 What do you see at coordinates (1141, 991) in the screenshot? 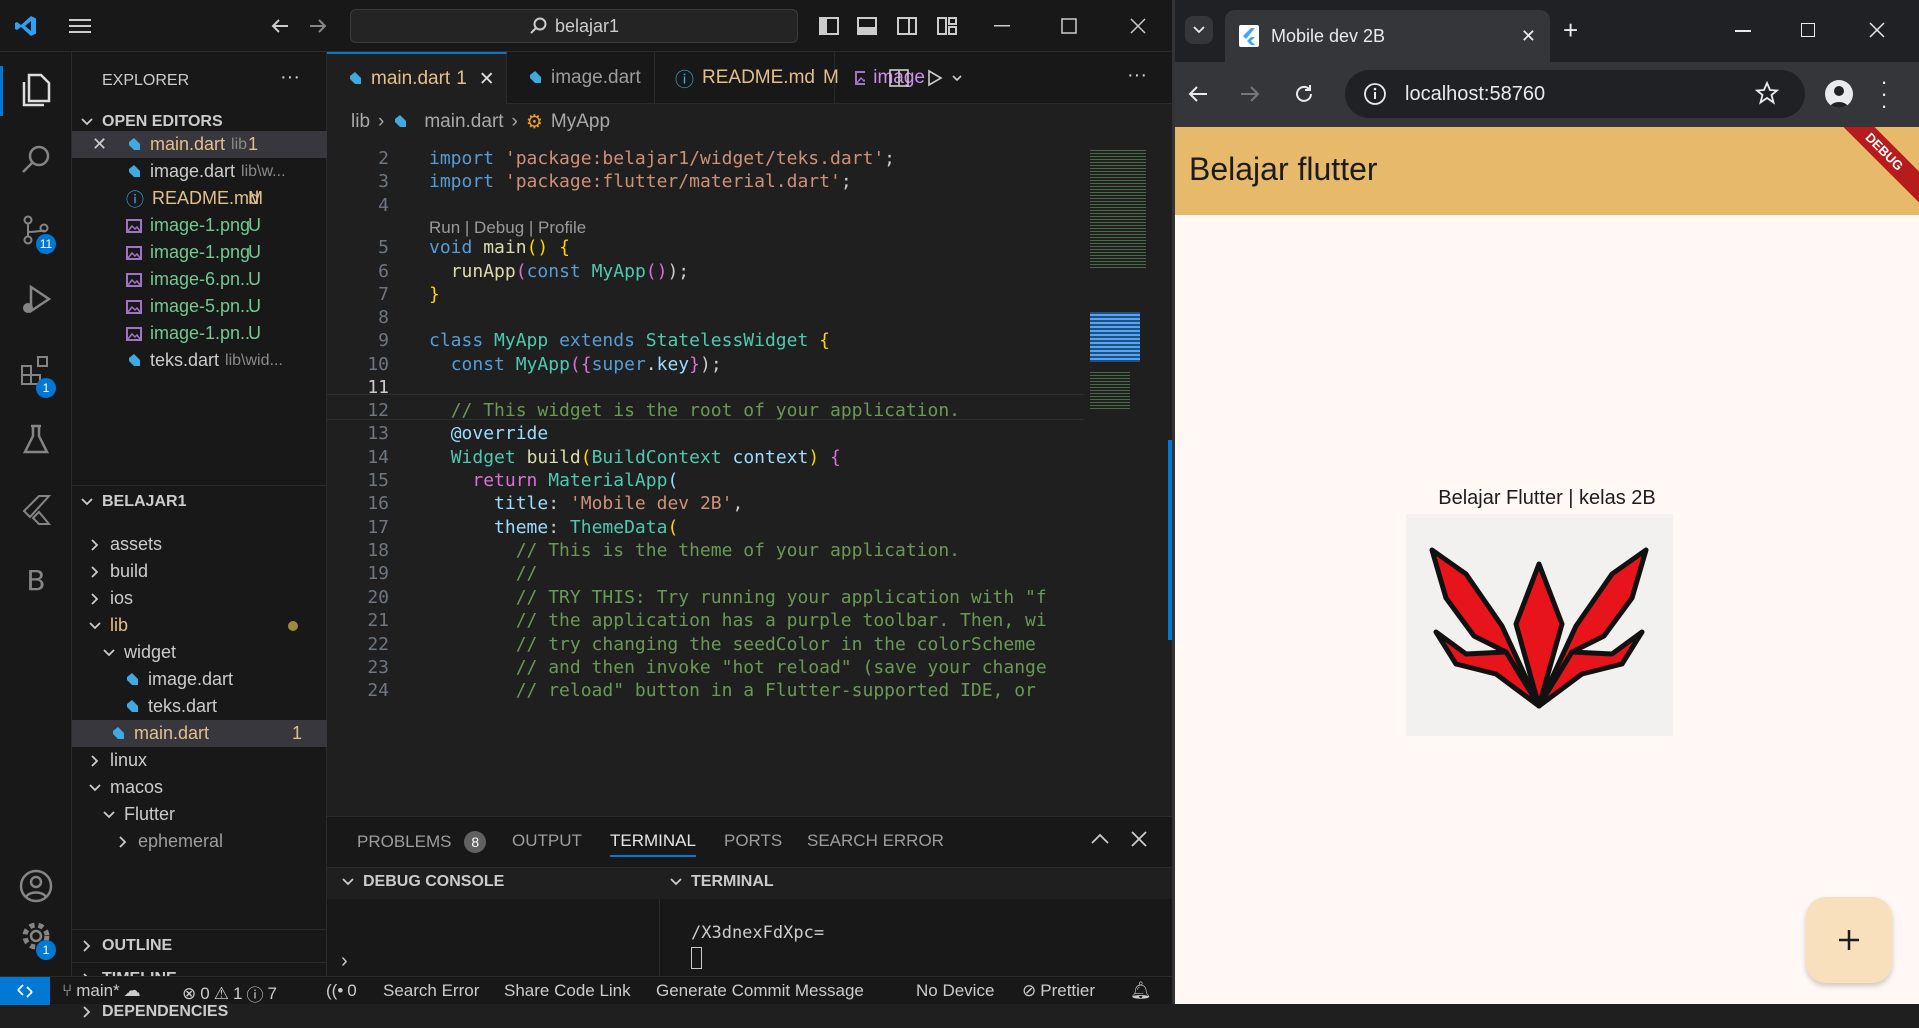
I see `notifications-bell-icon: 🔔︎` at bounding box center [1141, 991].